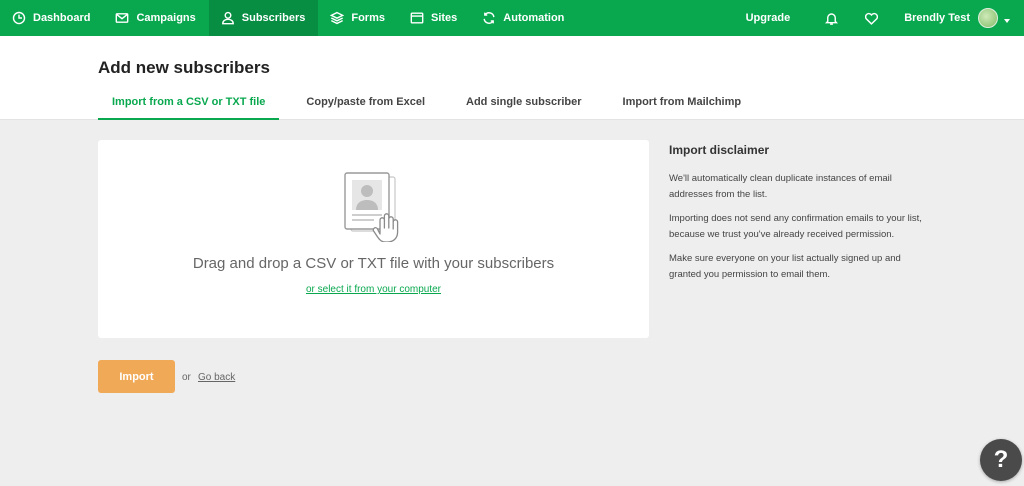  What do you see at coordinates (368, 18) in the screenshot?
I see `nav-item-label: Forms` at bounding box center [368, 18].